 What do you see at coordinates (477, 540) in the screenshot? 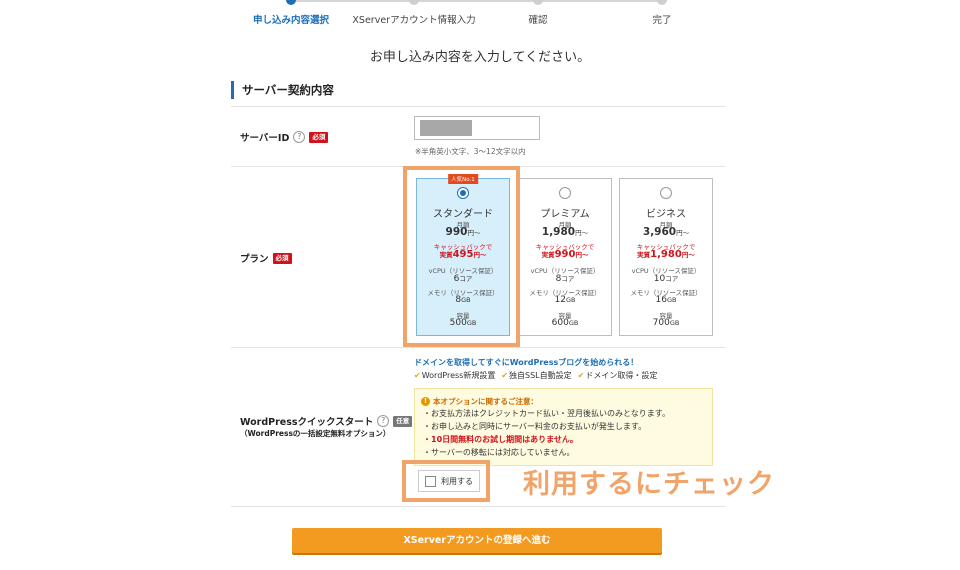
I see `submit-button: XServerアカウントの登録へ進む` at bounding box center [477, 540].